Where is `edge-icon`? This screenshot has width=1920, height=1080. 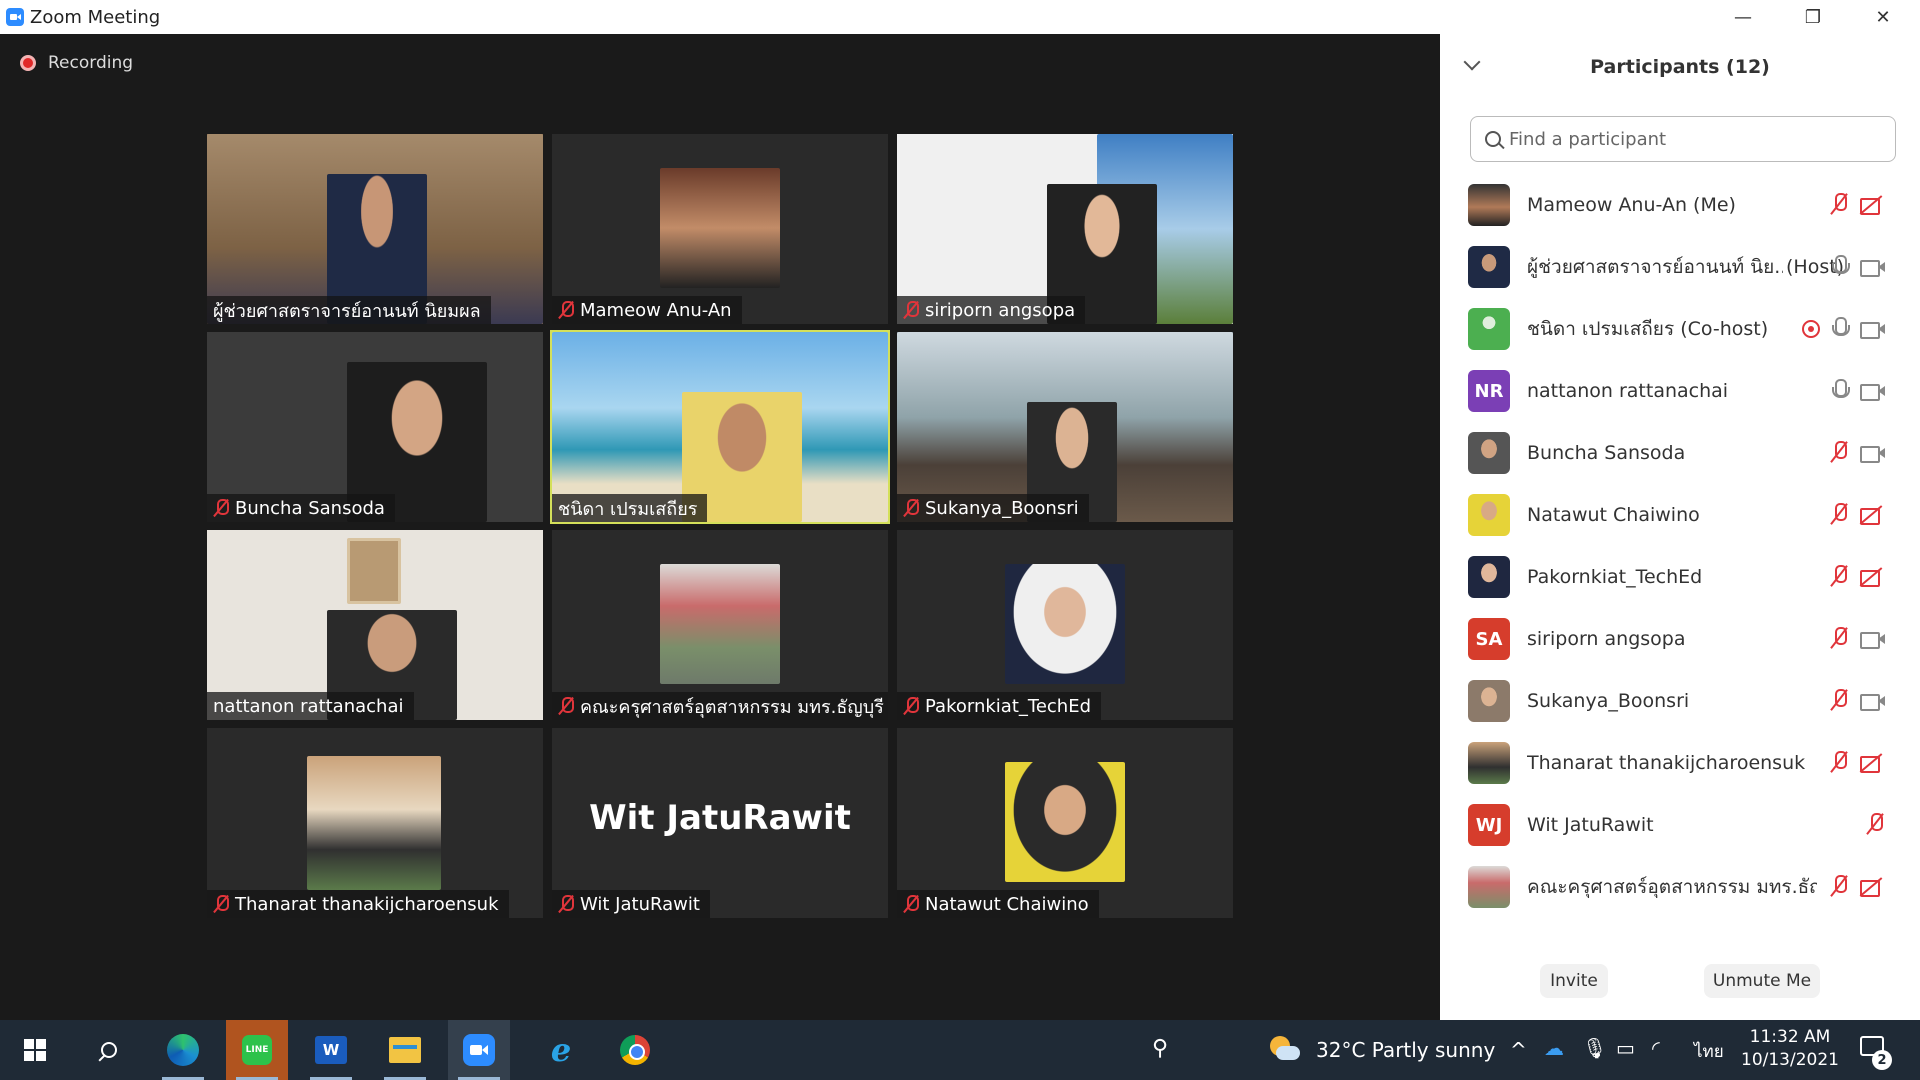 edge-icon is located at coordinates (183, 1050).